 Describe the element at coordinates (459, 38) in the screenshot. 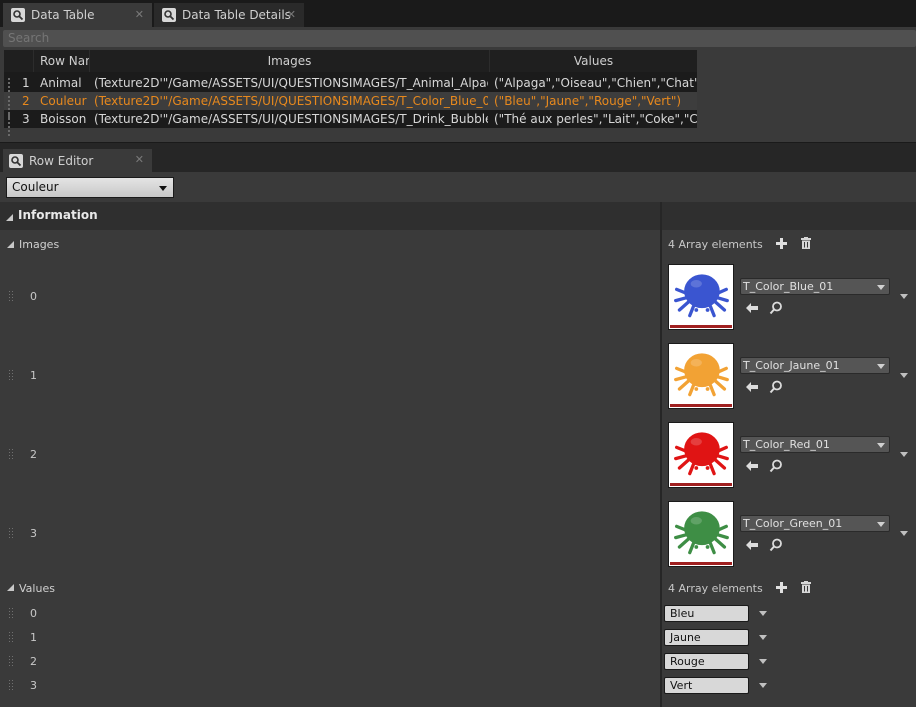

I see `search-input` at that location.